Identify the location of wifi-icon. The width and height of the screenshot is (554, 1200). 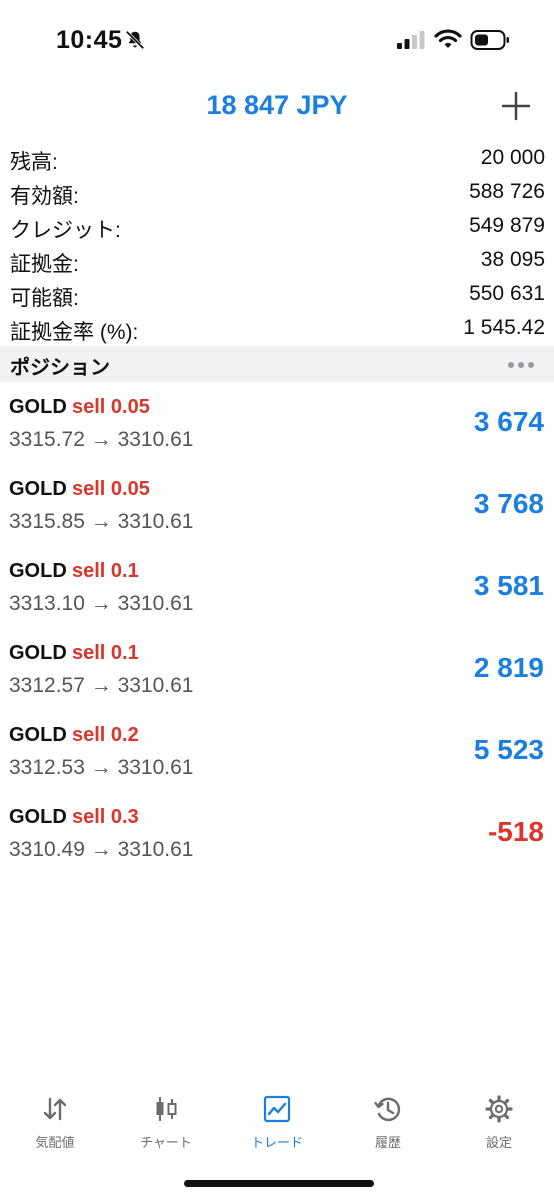
(448, 38).